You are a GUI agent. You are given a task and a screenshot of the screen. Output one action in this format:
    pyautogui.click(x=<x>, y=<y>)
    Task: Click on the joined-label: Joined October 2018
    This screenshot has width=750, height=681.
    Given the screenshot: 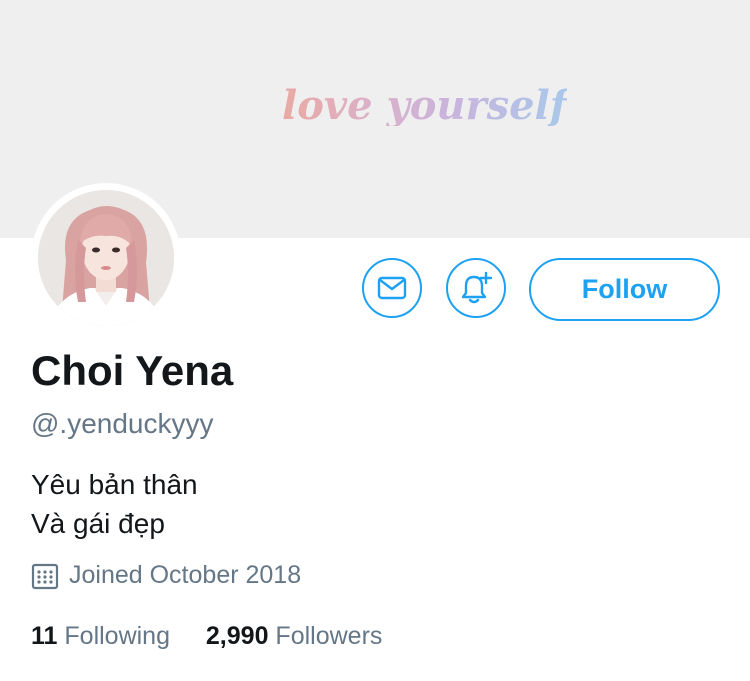 What is the action you would take?
    pyautogui.click(x=185, y=575)
    